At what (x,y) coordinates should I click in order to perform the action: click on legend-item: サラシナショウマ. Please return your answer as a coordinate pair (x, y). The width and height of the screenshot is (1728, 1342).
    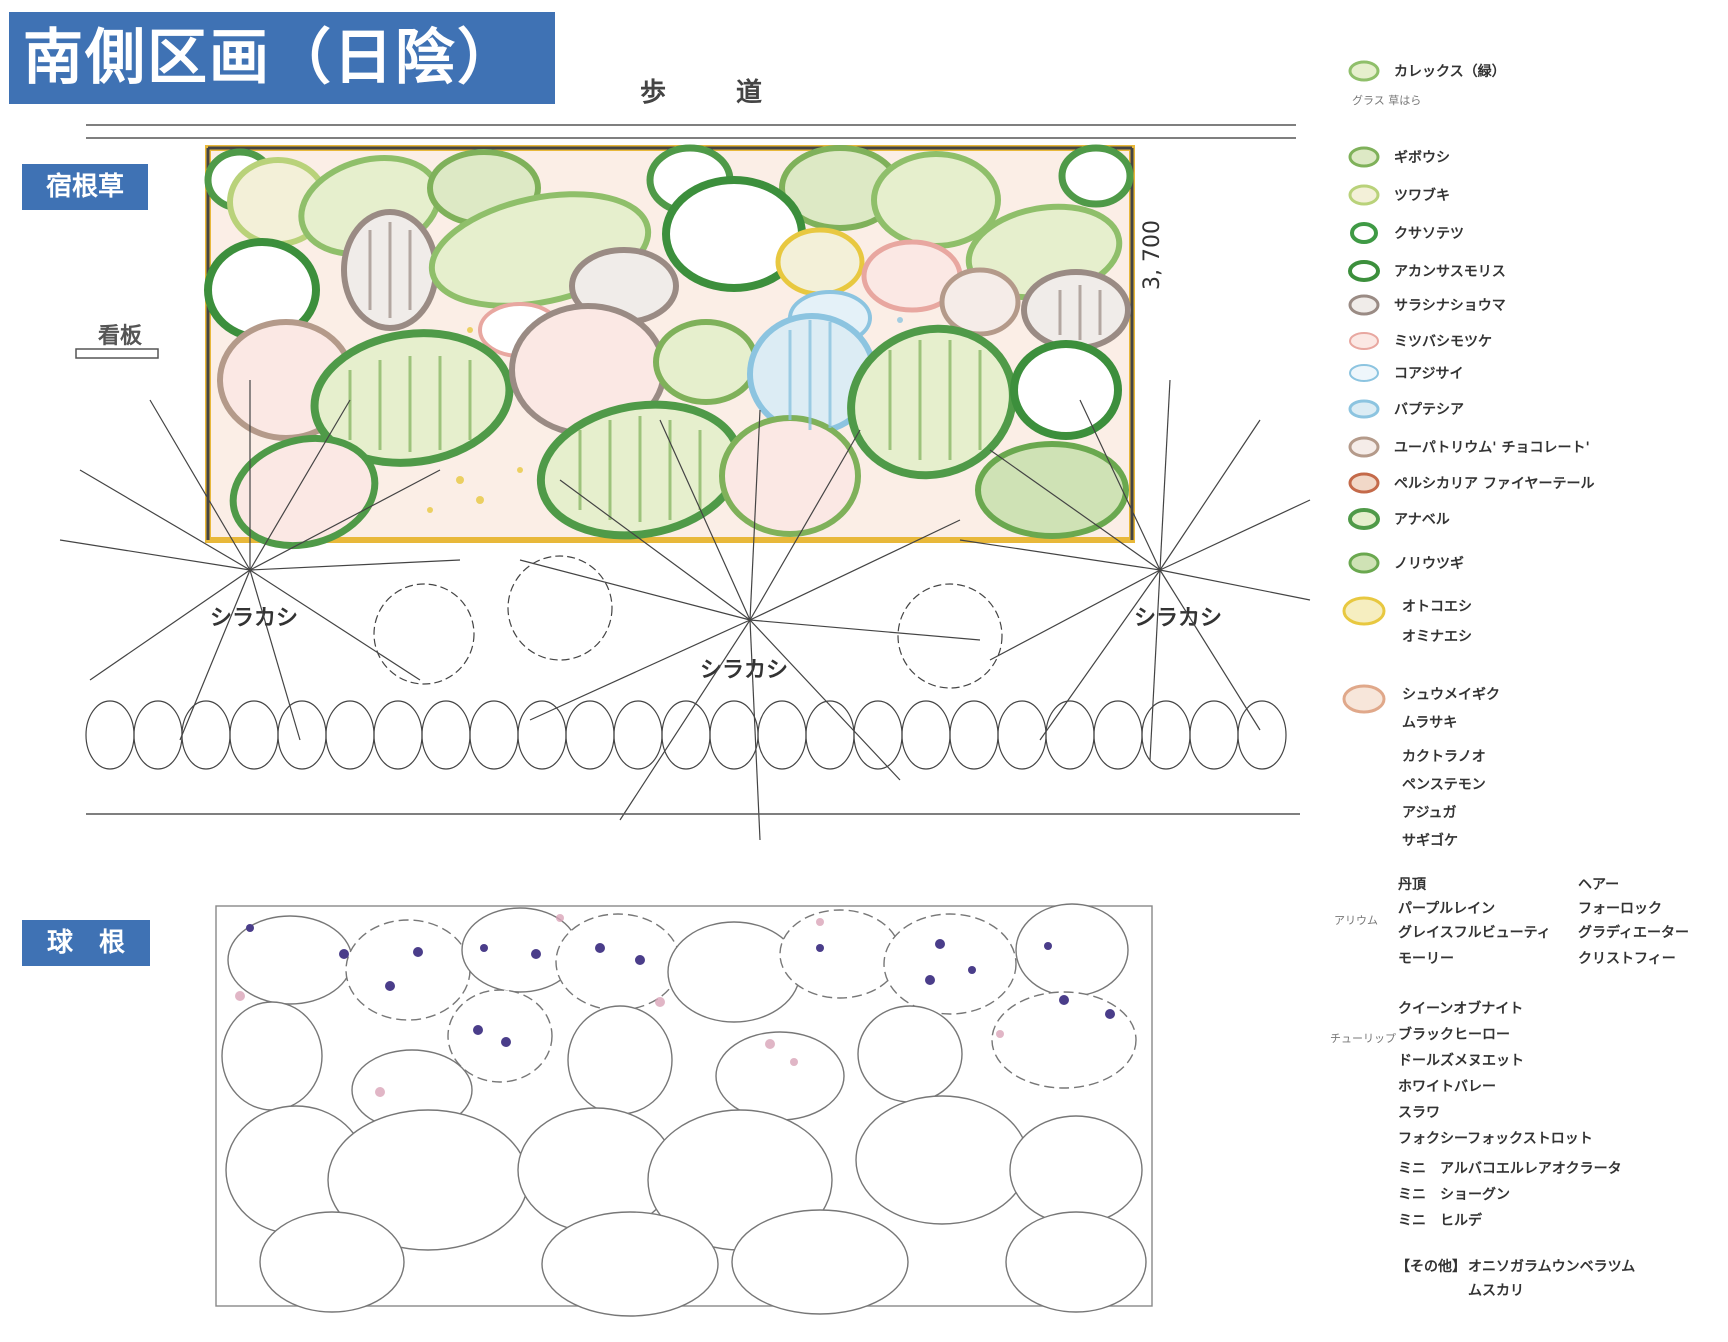
    Looking at the image, I should click on (1426, 305).